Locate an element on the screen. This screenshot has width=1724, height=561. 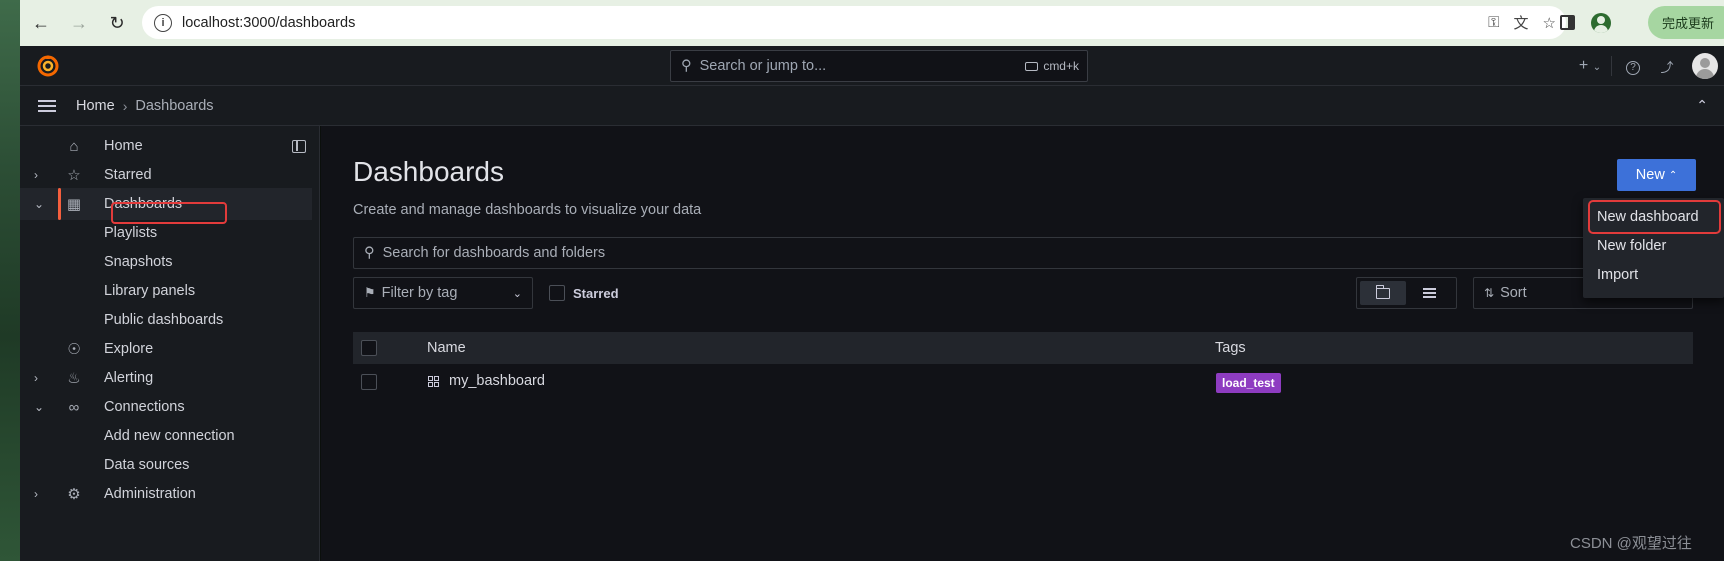
address-bar: i localhost:3000/dashboards ⚿ 文 ☆ is located at coordinates (854, 22).